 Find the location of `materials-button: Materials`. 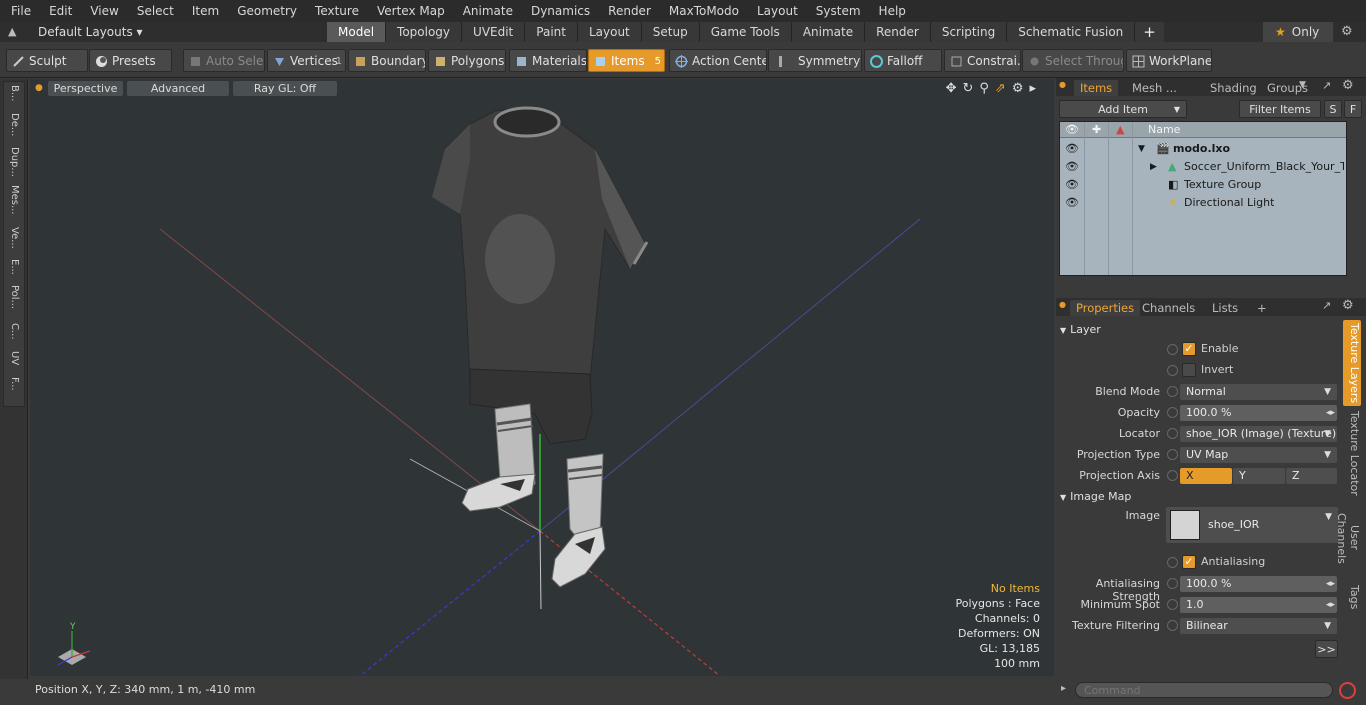

materials-button: Materials is located at coordinates (548, 60).